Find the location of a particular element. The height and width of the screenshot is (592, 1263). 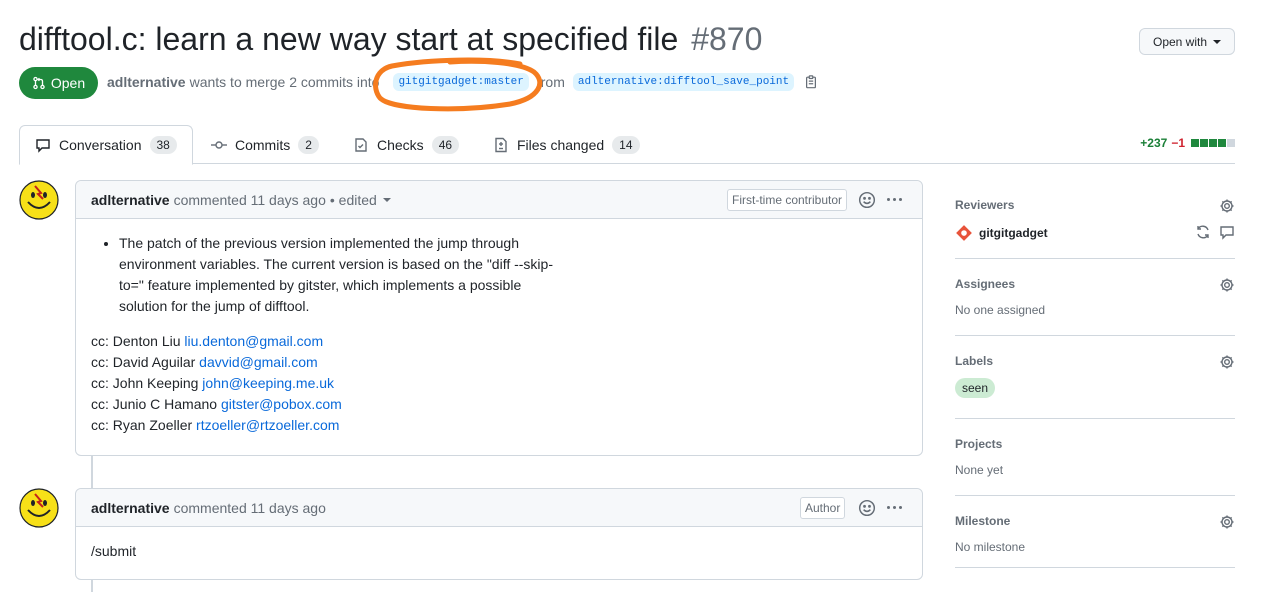

sidebar-assignees: Assignees No one assigned is located at coordinates (1095, 297).